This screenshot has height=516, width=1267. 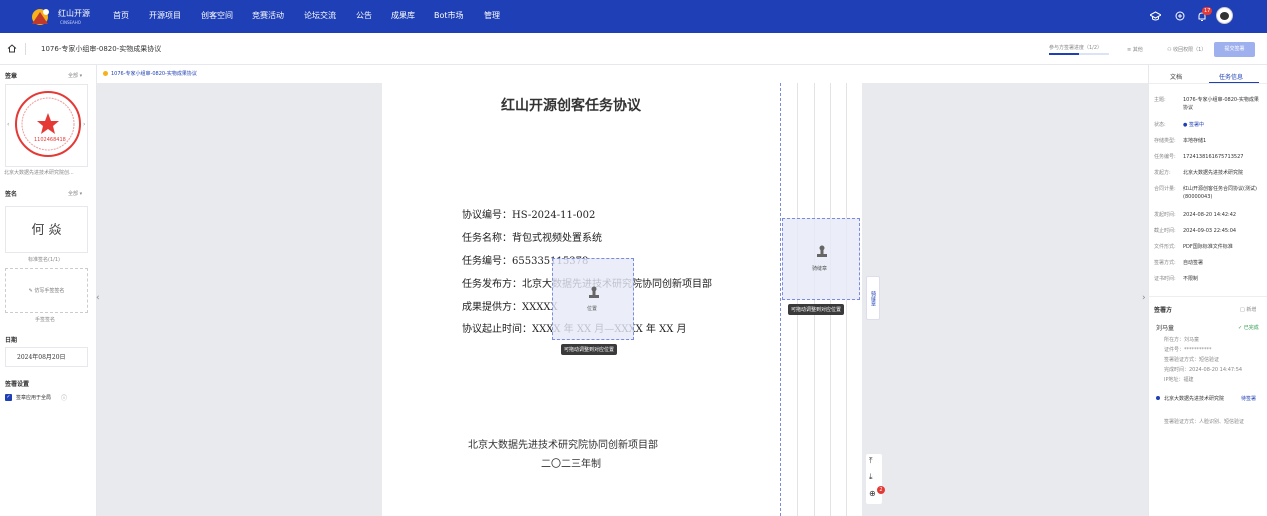 What do you see at coordinates (1234, 49) in the screenshot?
I see `submit-sign-button: 提交签署` at bounding box center [1234, 49].